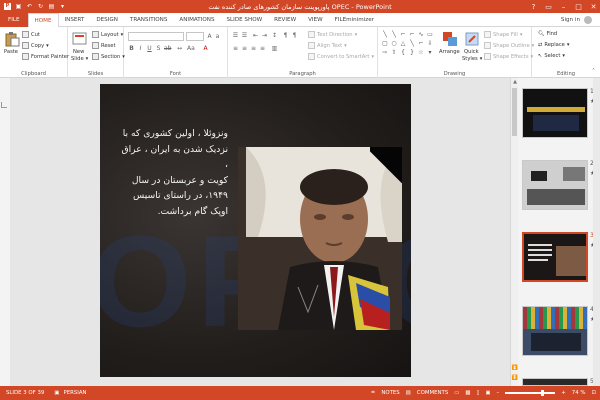 The image size is (600, 400). What do you see at coordinates (503, 34) in the screenshot?
I see `shape-fill-button: Shape Fill ▾` at bounding box center [503, 34].